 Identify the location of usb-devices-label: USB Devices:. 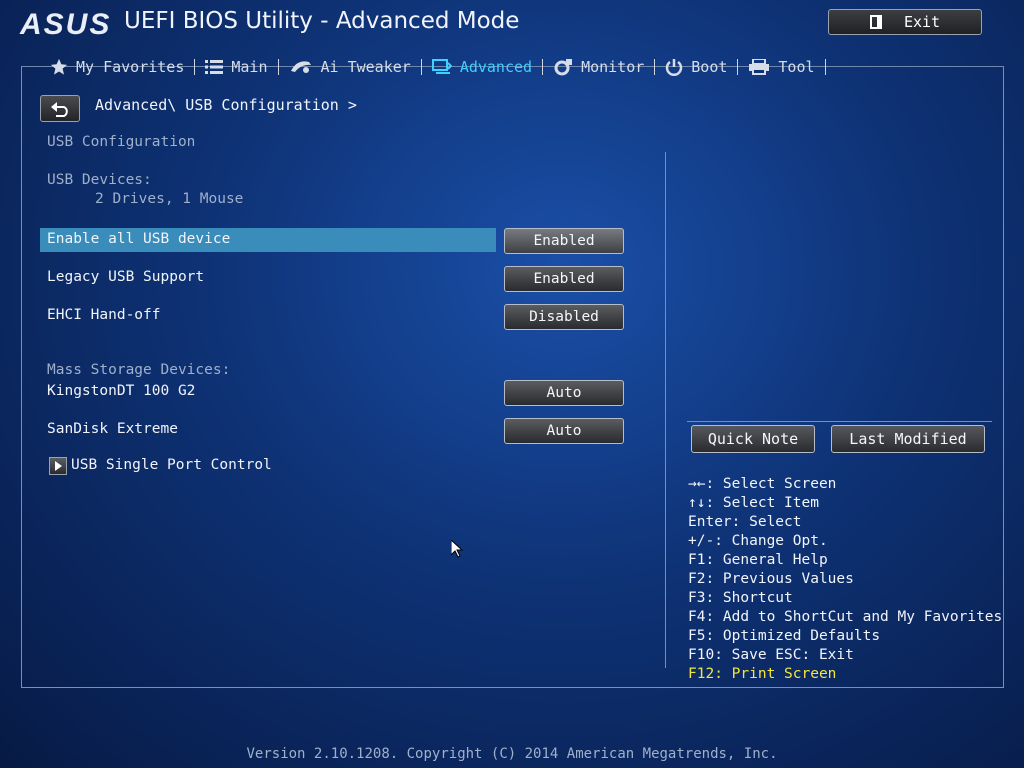
(99, 180).